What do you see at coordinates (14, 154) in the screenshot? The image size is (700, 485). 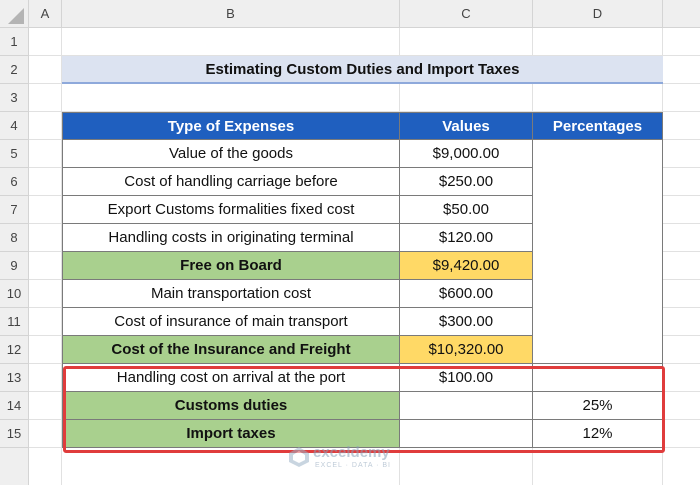 I see `row-header-5: 5` at bounding box center [14, 154].